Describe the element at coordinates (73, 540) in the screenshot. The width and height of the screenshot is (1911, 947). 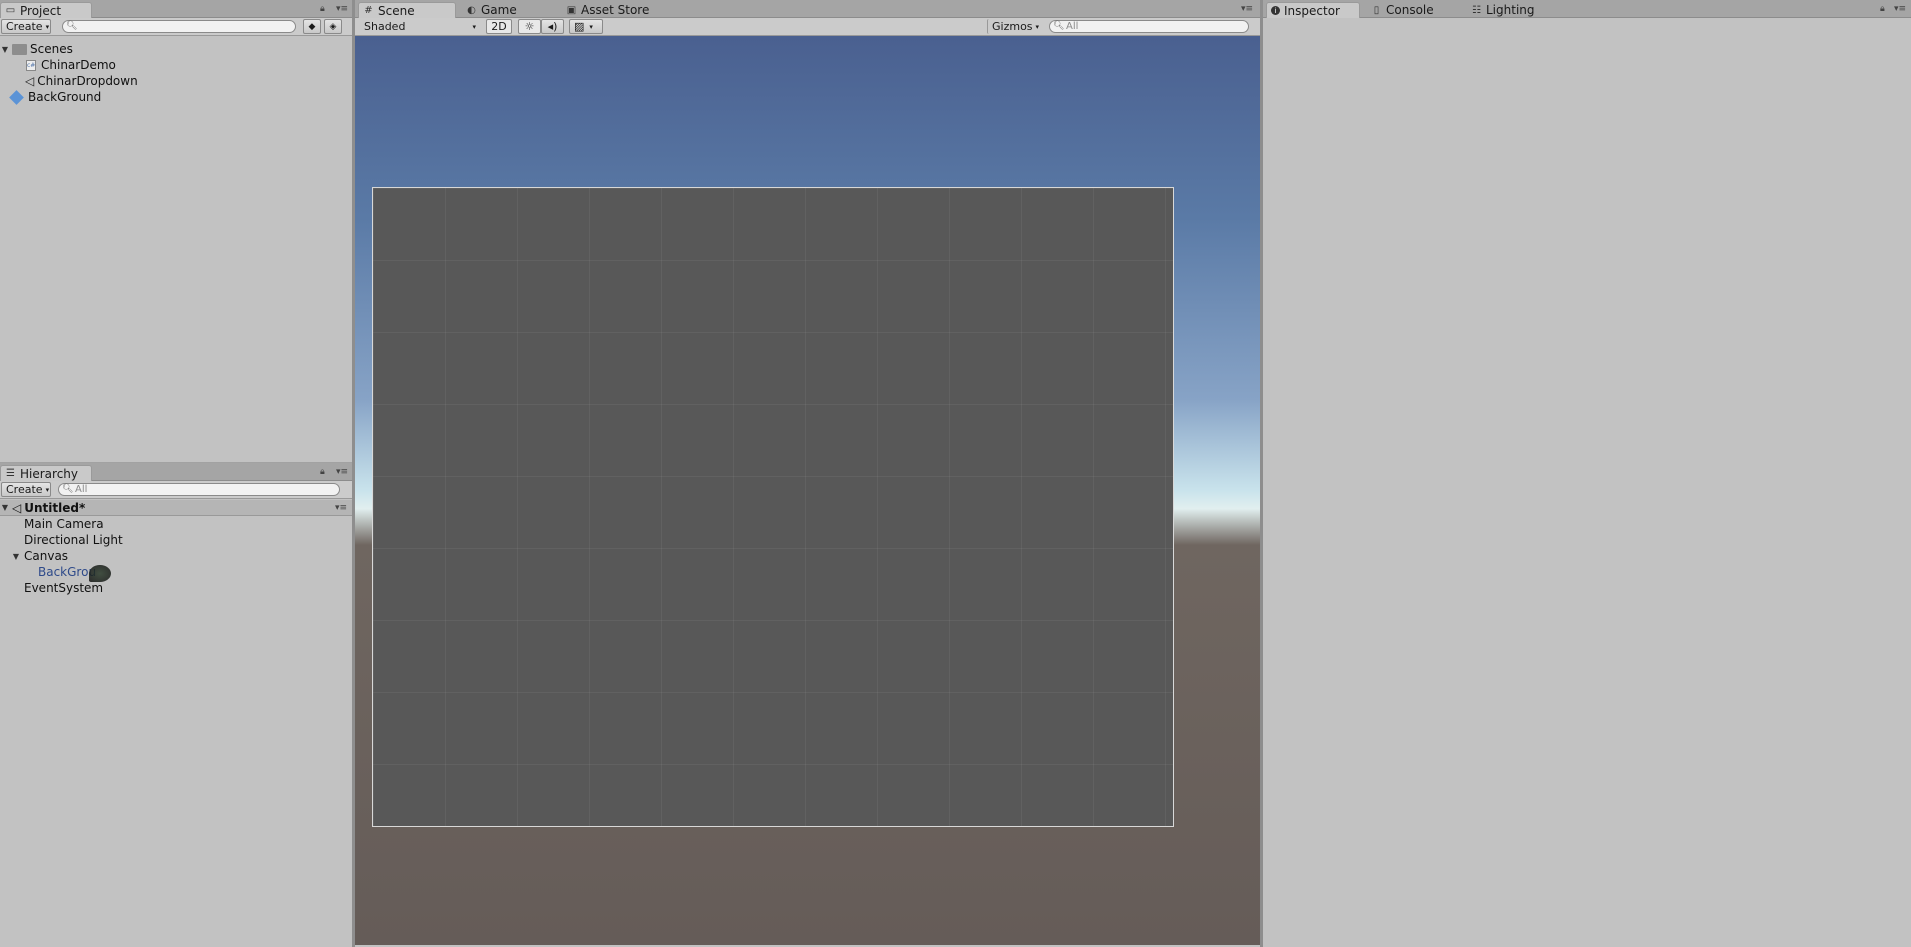
I see `hierarchy-item-label: Directional Light` at that location.